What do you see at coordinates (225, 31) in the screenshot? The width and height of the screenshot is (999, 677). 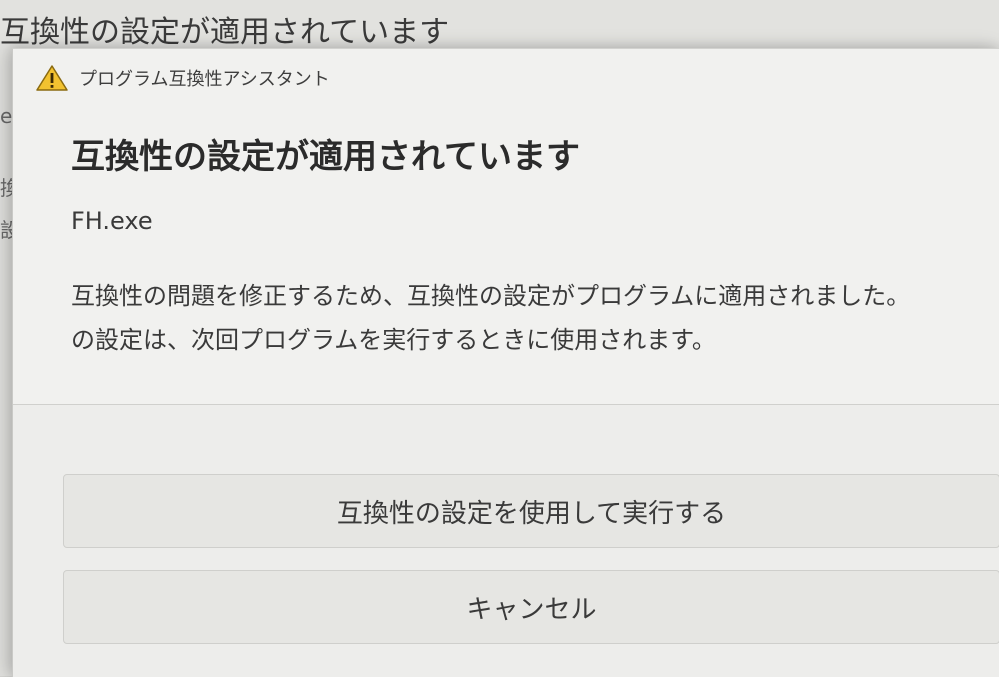 I see `background-window-title: 互換性の設定が適用されています` at bounding box center [225, 31].